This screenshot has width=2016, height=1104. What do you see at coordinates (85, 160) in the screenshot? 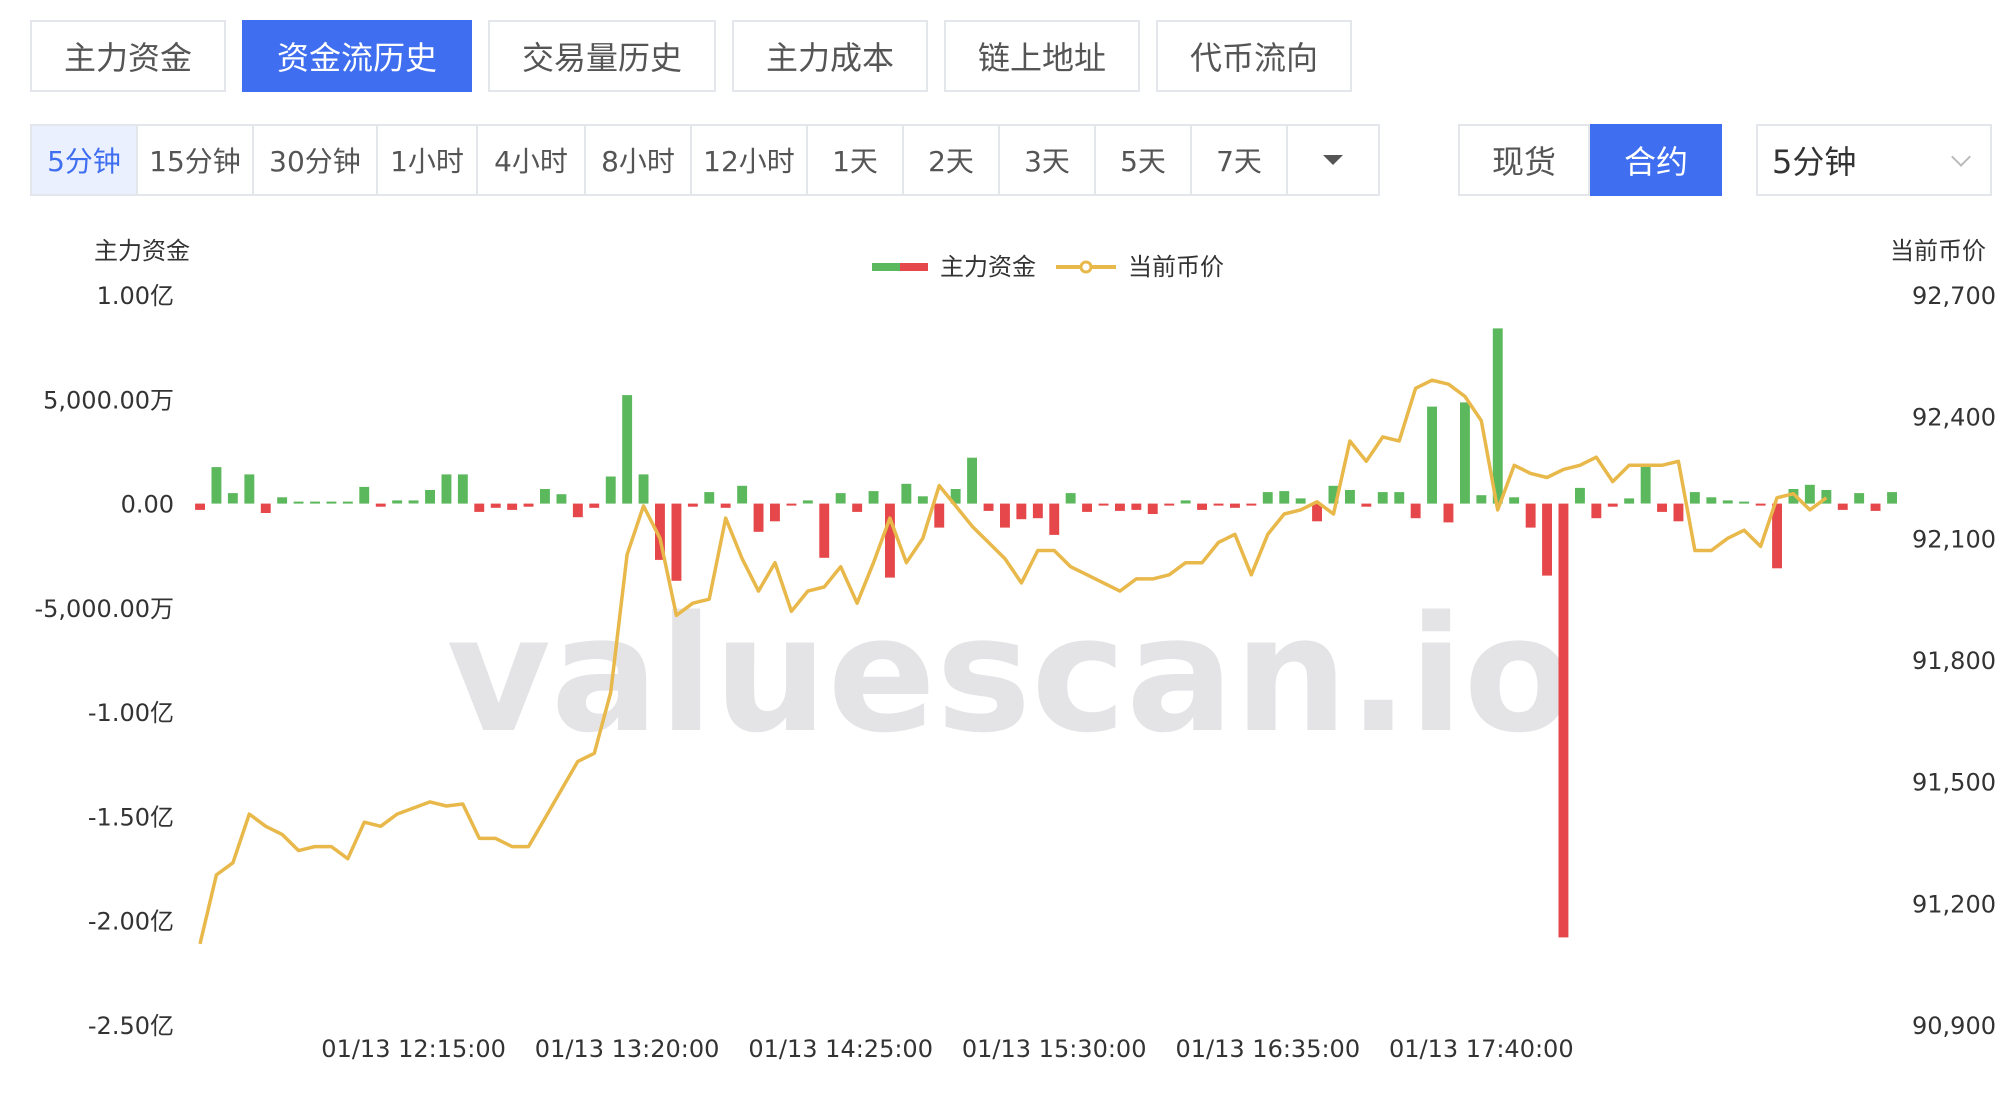
I see `interval-5m: 5分钟` at bounding box center [85, 160].